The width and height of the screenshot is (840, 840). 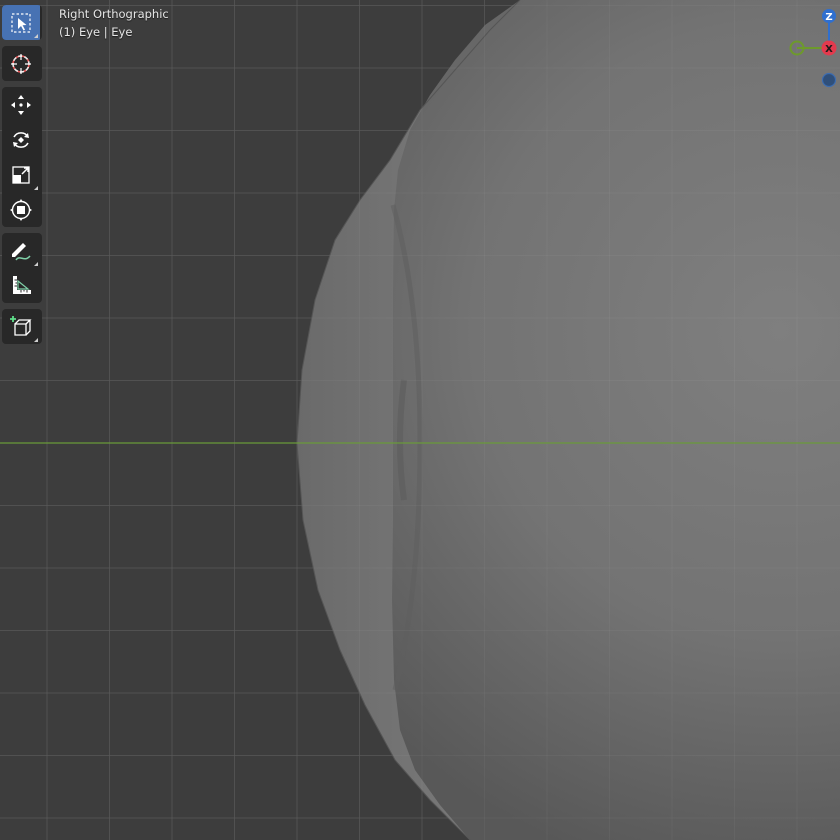 I want to click on object-info-label: (1) Eye | Eye, so click(x=96, y=32).